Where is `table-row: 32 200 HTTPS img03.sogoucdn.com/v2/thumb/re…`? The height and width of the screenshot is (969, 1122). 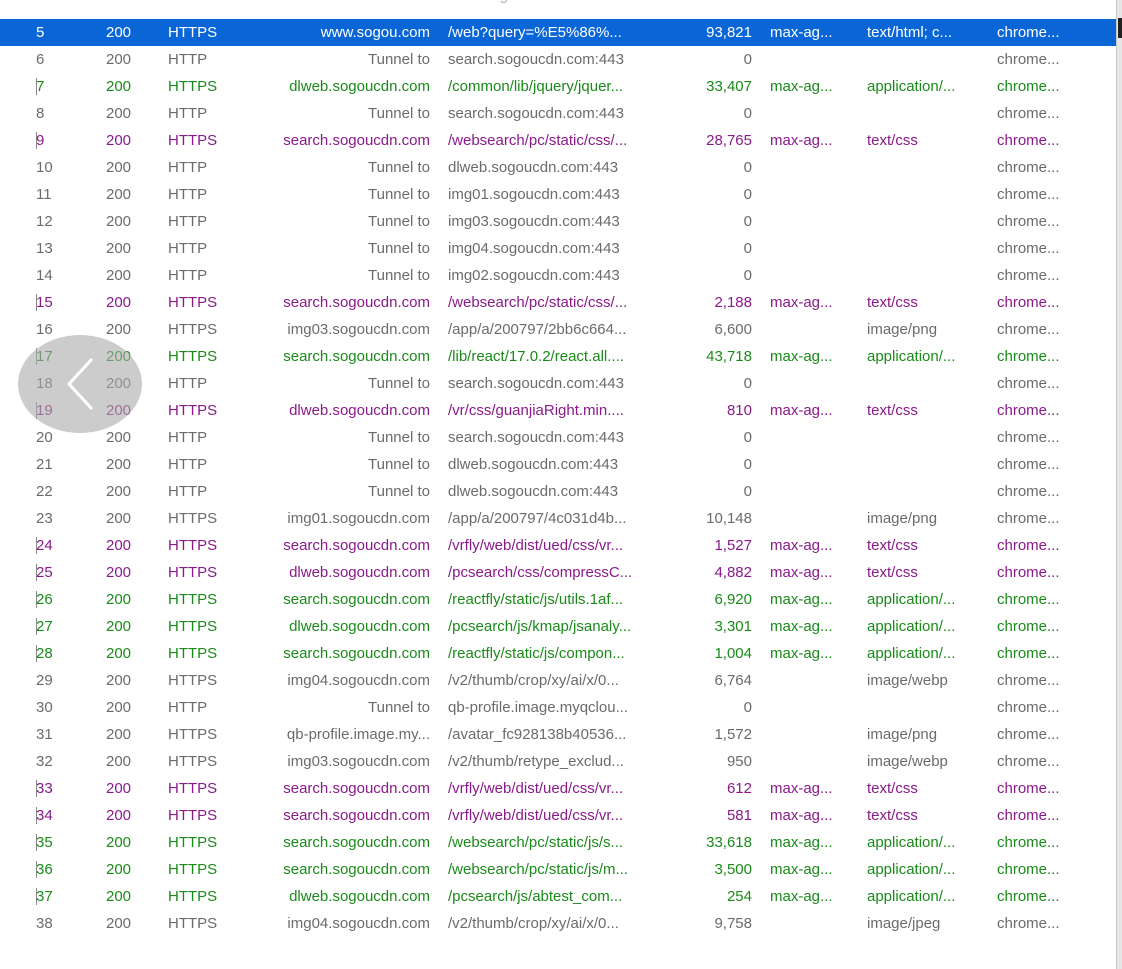 table-row: 32 200 HTTPS img03.sogoucdn.com/v2/thumb/re… is located at coordinates (558, 761).